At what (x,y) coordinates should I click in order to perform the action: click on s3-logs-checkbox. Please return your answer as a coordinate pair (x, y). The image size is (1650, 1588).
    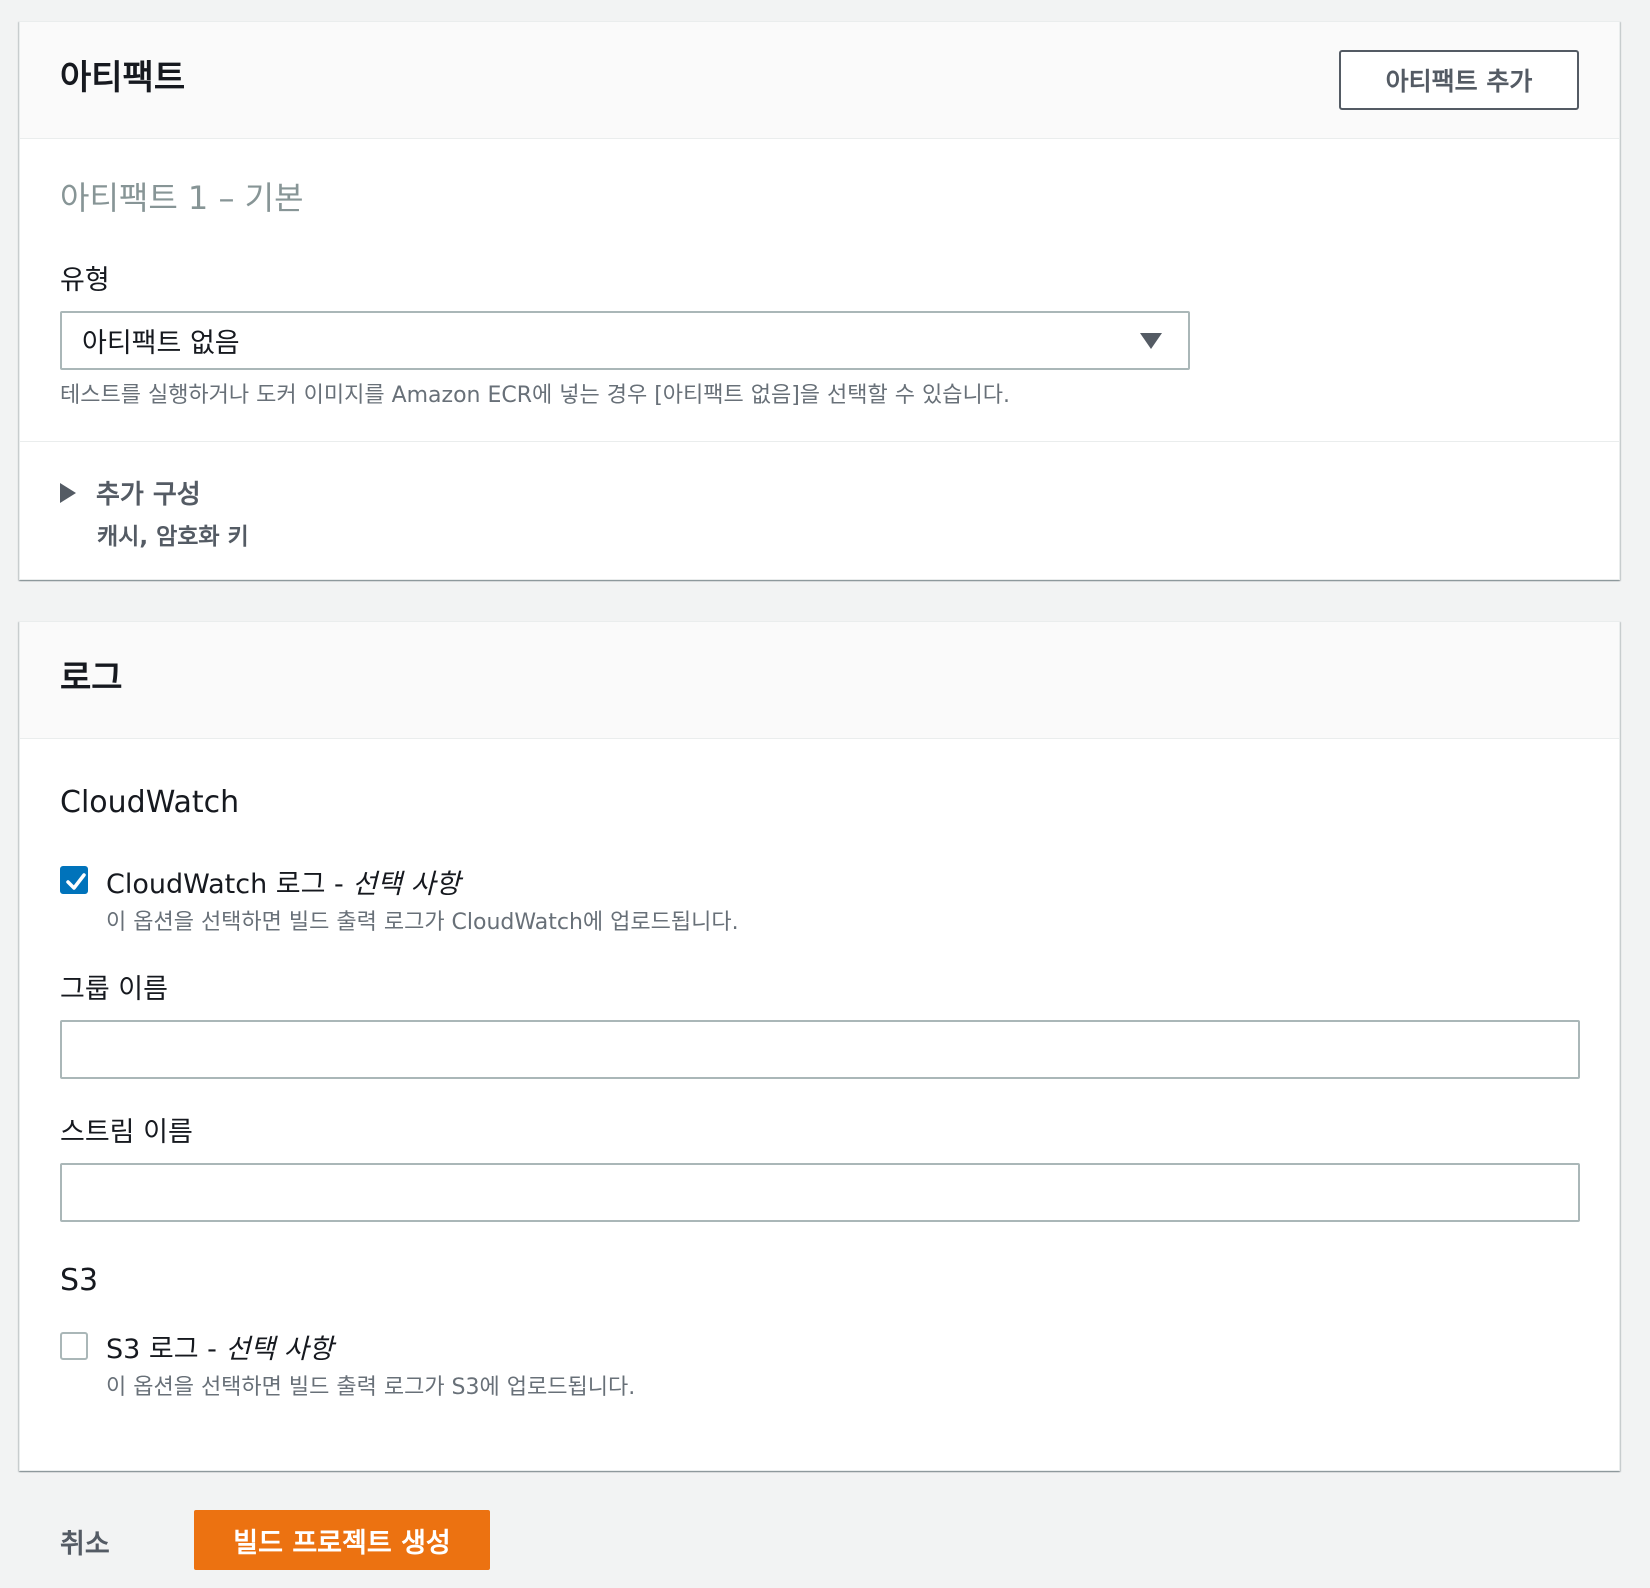
    Looking at the image, I should click on (74, 1346).